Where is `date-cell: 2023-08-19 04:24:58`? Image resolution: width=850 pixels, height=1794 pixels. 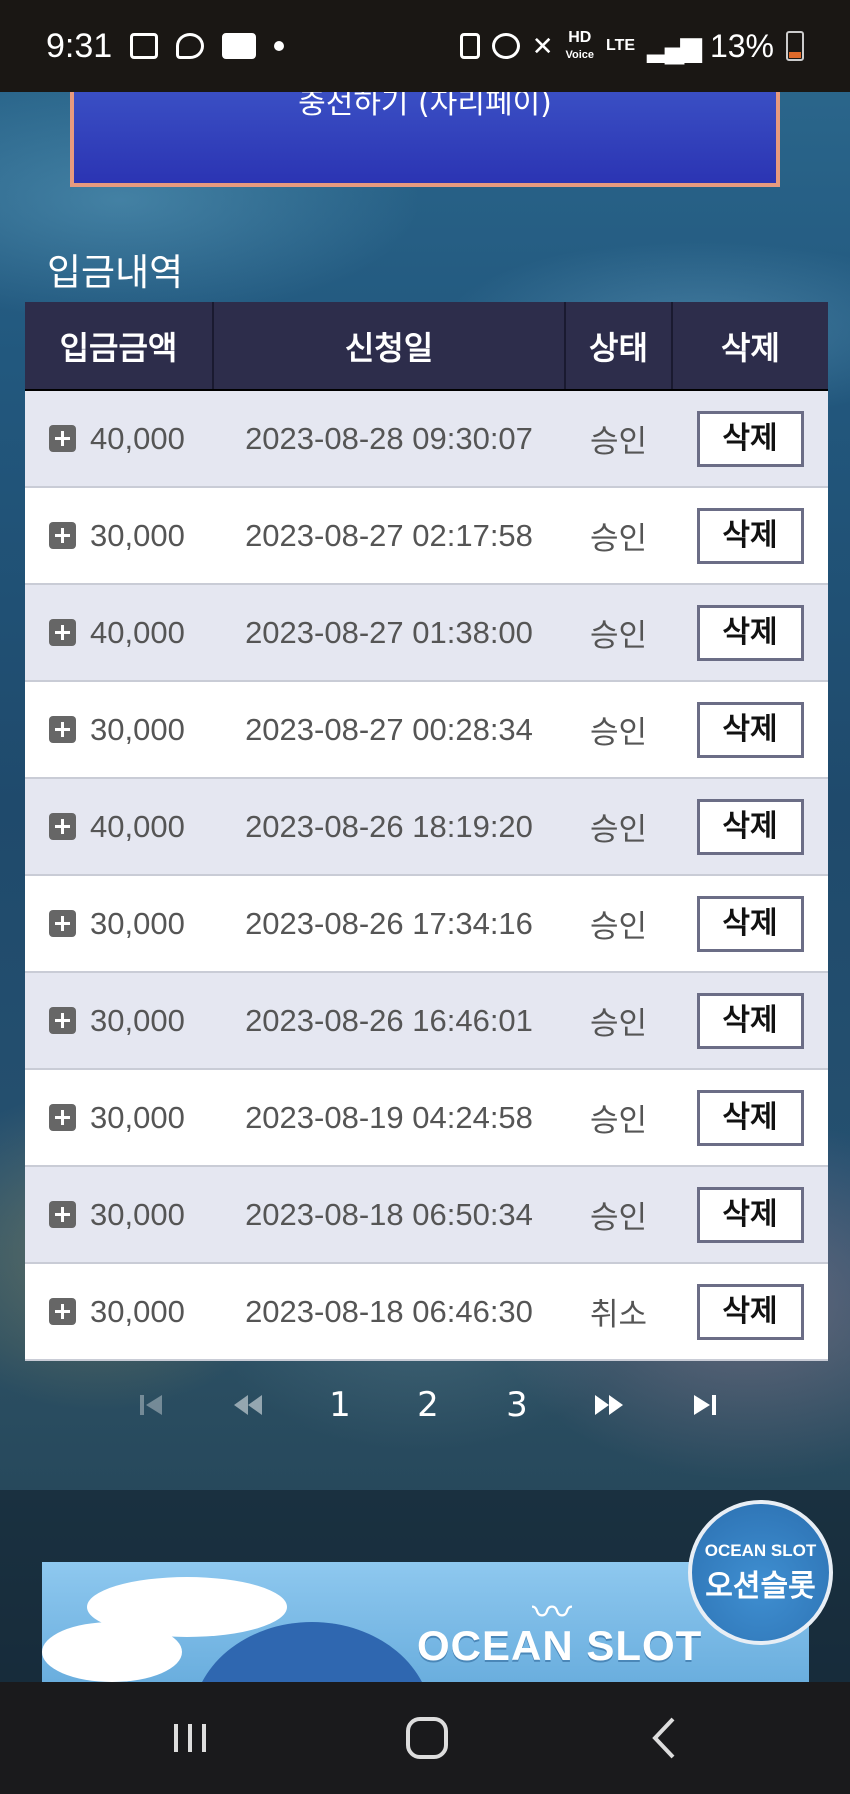
date-cell: 2023-08-19 04:24:58 is located at coordinates (389, 1118).